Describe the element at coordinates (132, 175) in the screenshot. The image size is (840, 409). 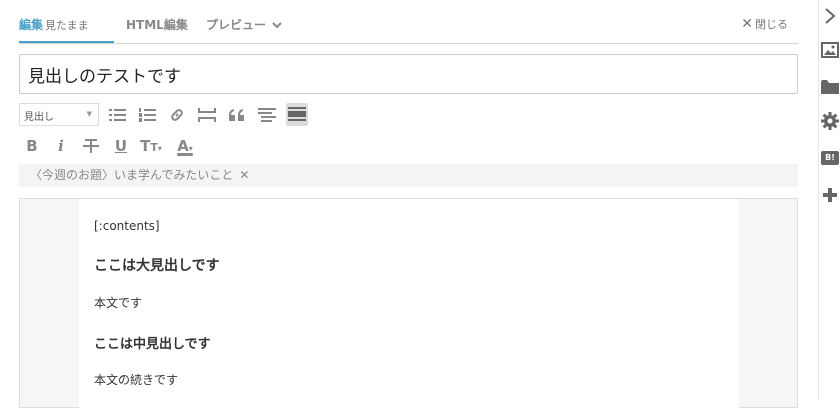
I see `odai-tag-text: 〈今週のお題〉いま学んでみたいこと` at that location.